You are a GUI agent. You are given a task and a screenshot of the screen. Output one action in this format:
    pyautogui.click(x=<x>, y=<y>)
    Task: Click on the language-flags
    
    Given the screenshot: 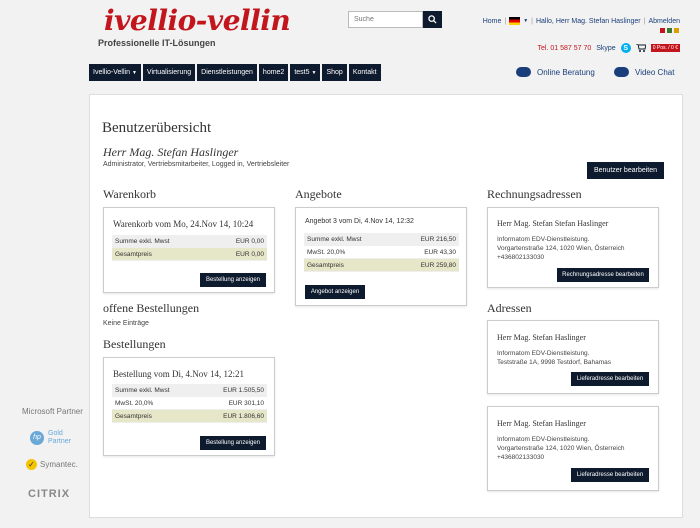 What is the action you would take?
    pyautogui.click(x=669, y=30)
    